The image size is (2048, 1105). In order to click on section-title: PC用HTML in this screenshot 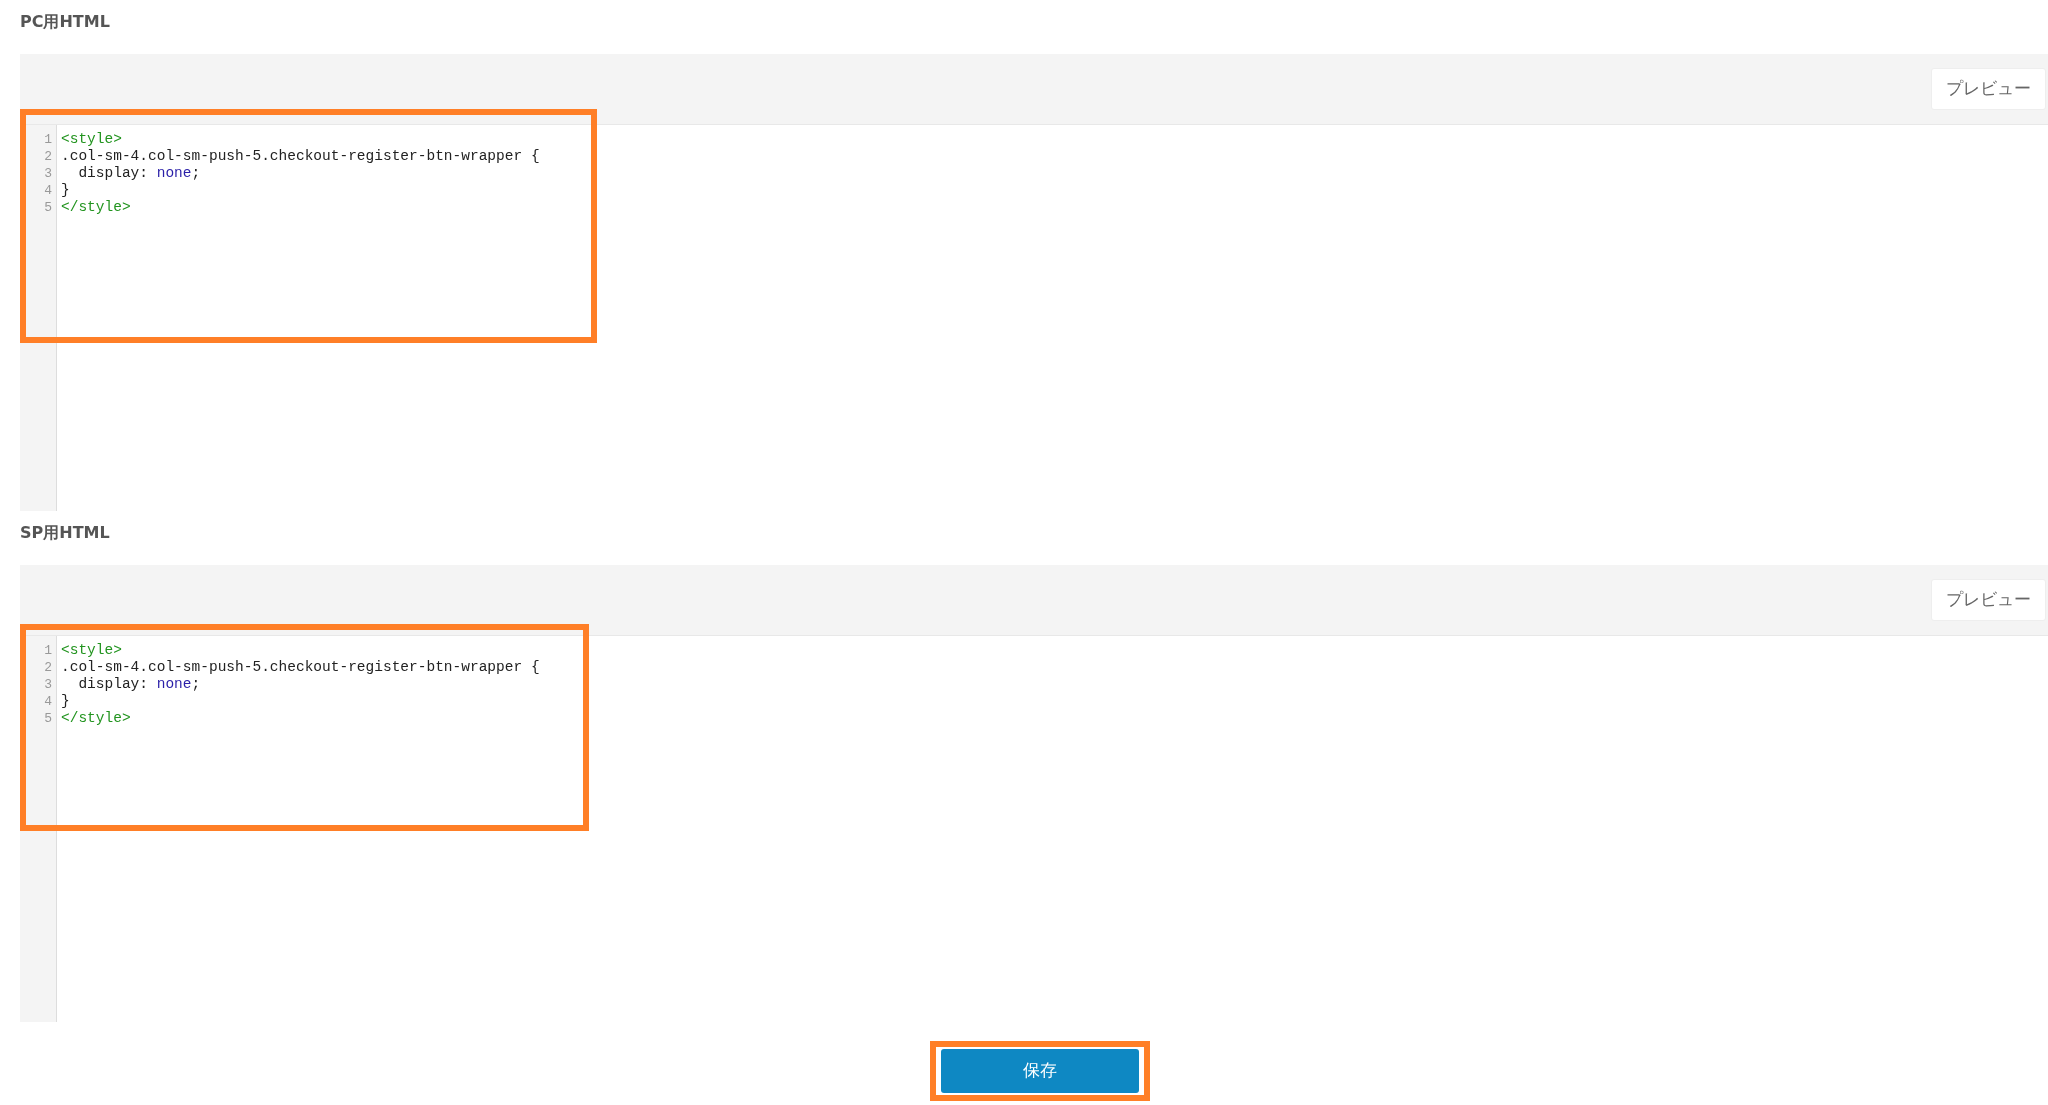, I will do `click(65, 22)`.